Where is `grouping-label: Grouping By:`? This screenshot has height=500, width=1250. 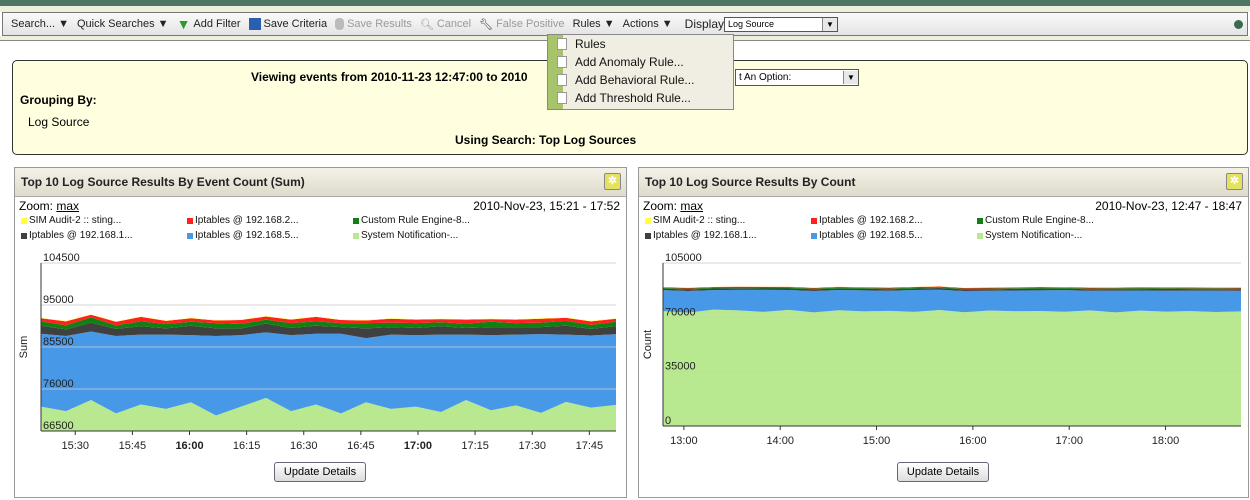
grouping-label: Grouping By: is located at coordinates (58, 100).